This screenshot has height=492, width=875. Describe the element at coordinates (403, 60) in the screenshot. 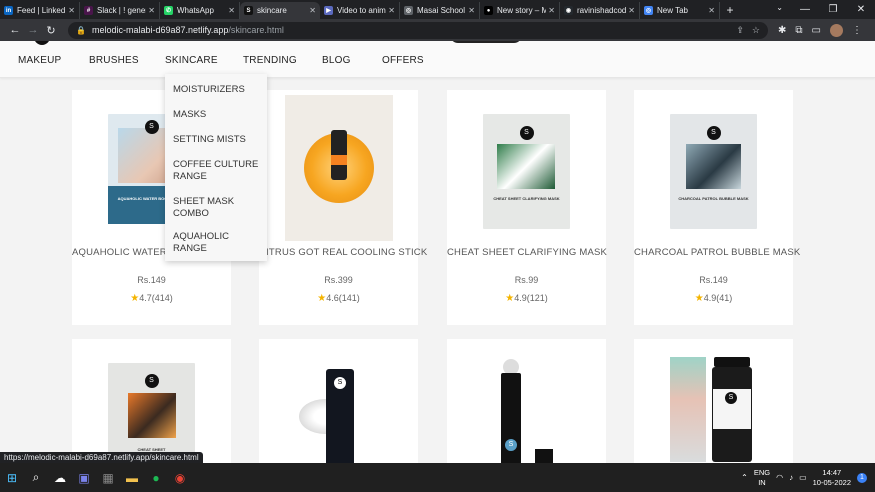

I see `nav-offers: OFFERS` at that location.